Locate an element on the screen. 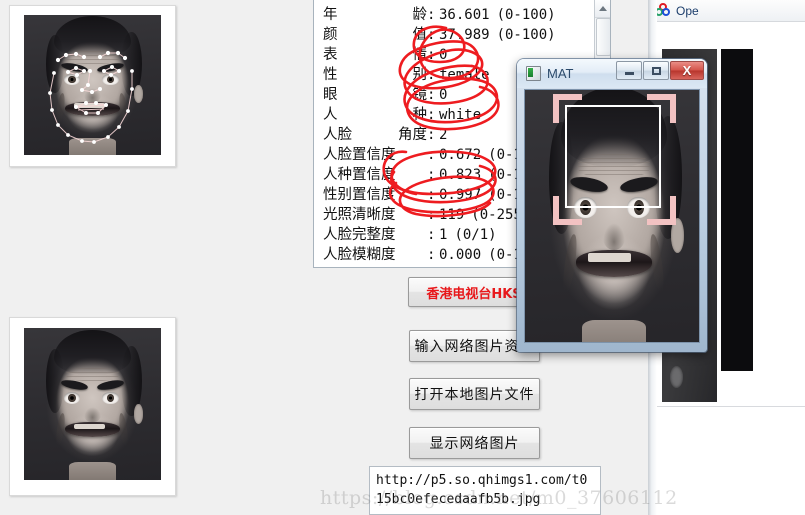 This screenshot has width=805, height=515. result-value: white is located at coordinates (460, 115).